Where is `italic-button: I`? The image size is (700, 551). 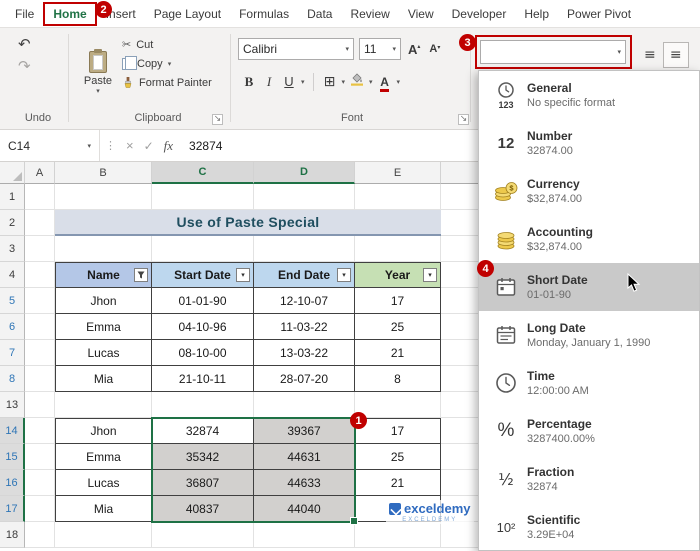 italic-button: I is located at coordinates (269, 82).